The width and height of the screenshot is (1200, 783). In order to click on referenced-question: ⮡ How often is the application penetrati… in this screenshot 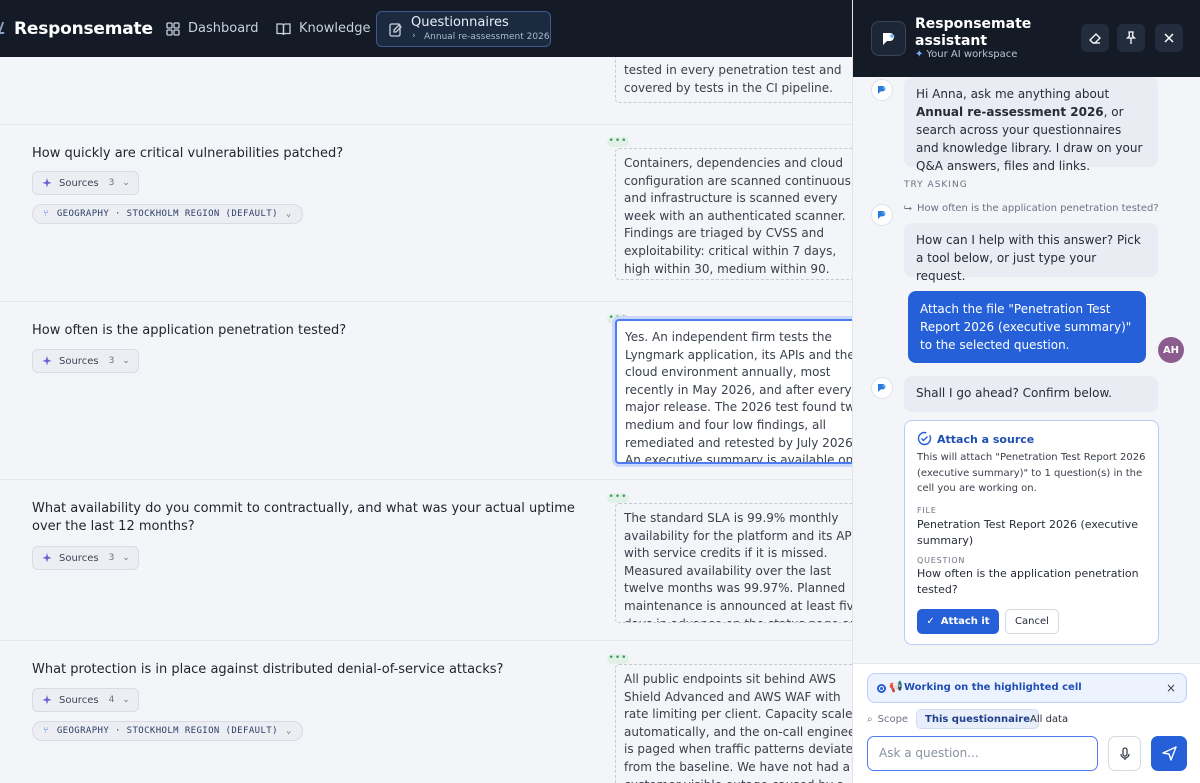, I will do `click(1031, 208)`.